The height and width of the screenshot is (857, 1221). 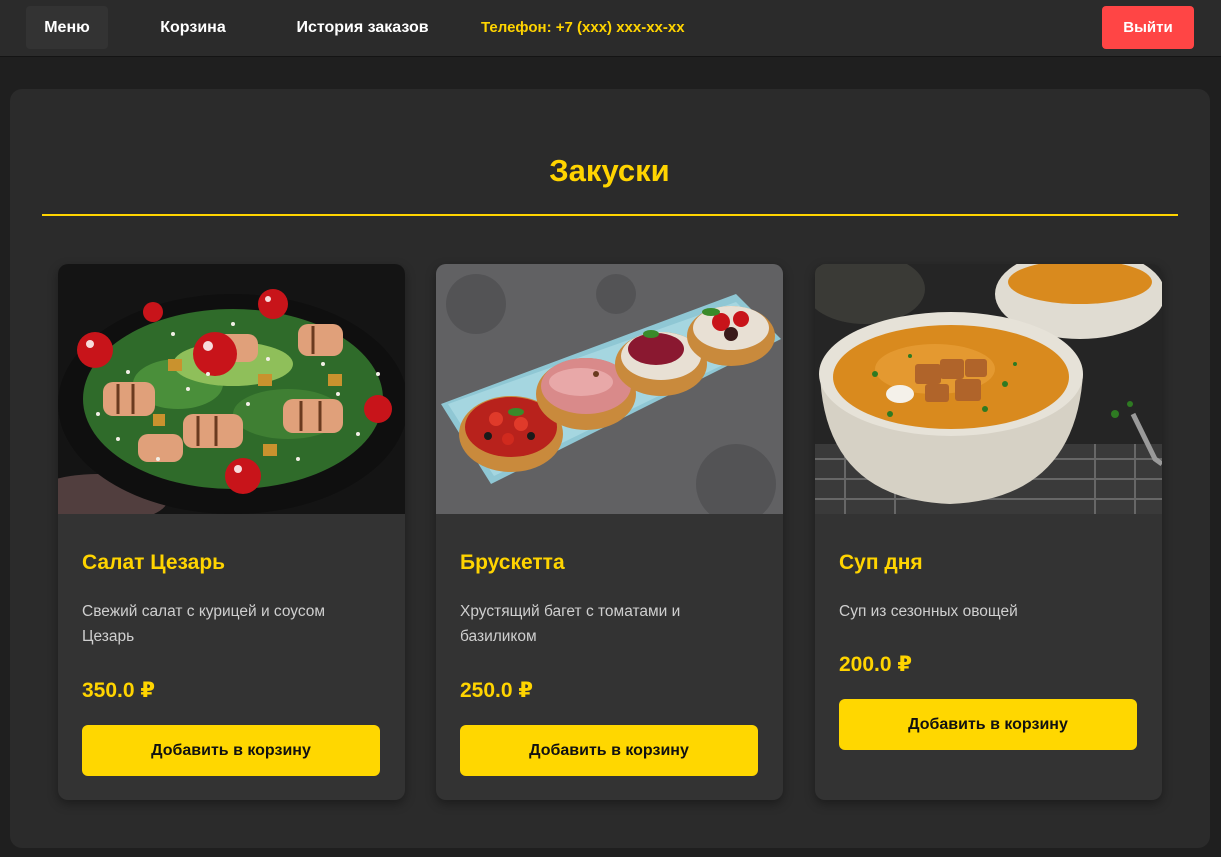 What do you see at coordinates (496, 690) in the screenshot?
I see `product-price: 250.0 ₽` at bounding box center [496, 690].